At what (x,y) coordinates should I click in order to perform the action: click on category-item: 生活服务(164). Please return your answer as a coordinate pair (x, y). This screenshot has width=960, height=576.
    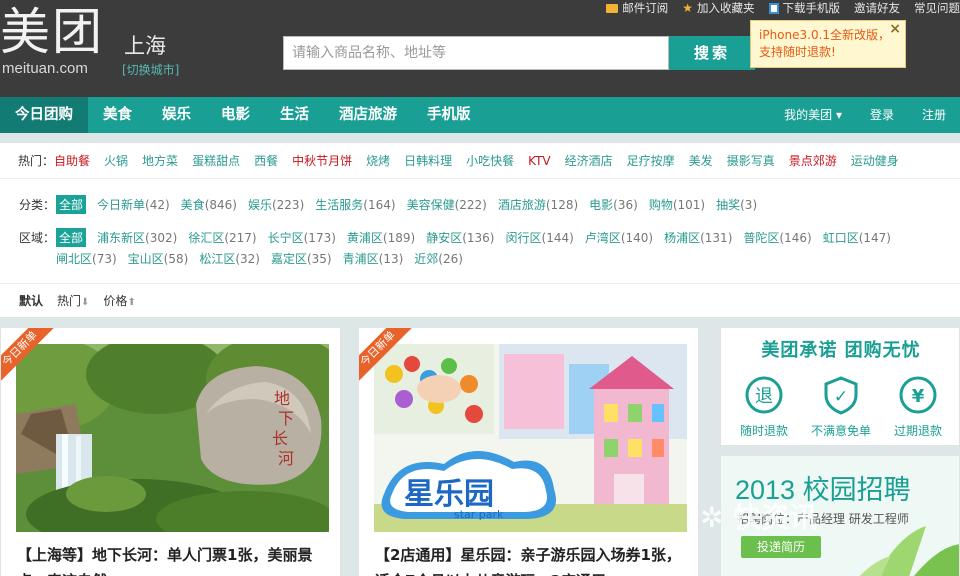
    Looking at the image, I should click on (355, 204).